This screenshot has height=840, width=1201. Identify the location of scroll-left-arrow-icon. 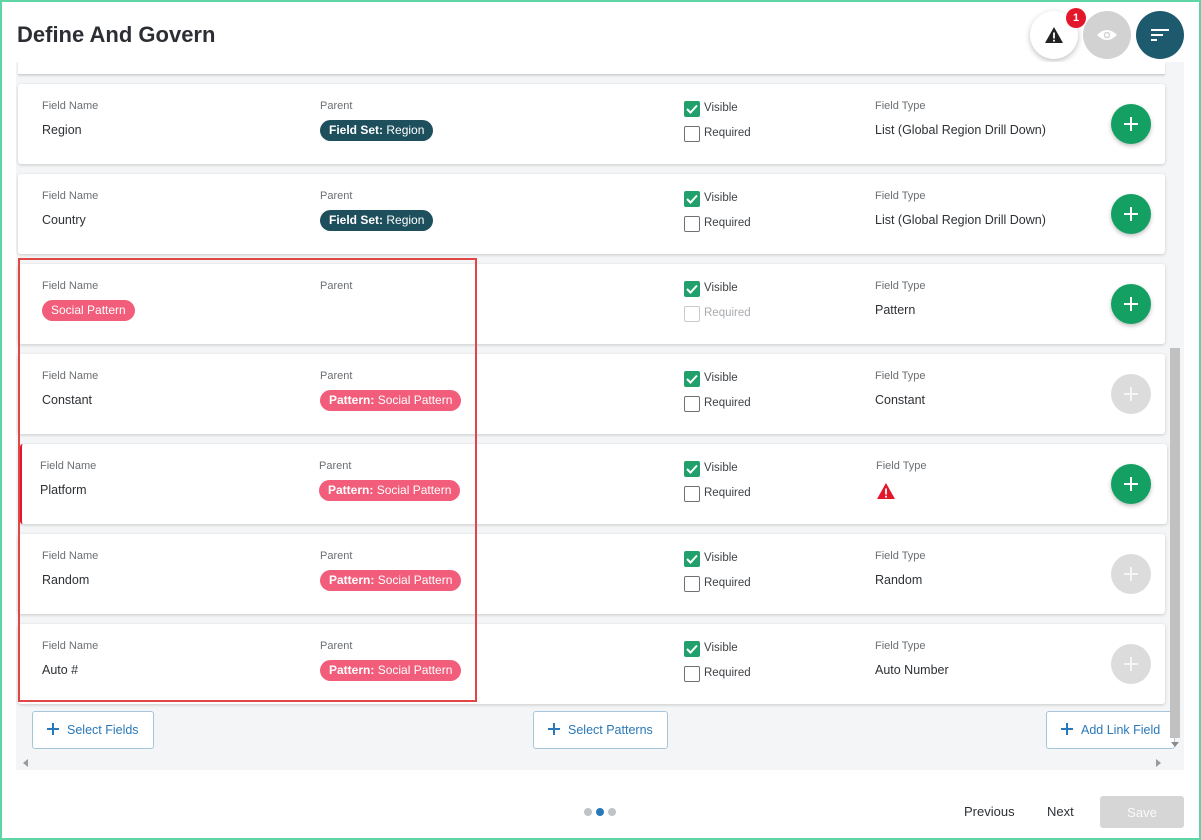
(25, 763).